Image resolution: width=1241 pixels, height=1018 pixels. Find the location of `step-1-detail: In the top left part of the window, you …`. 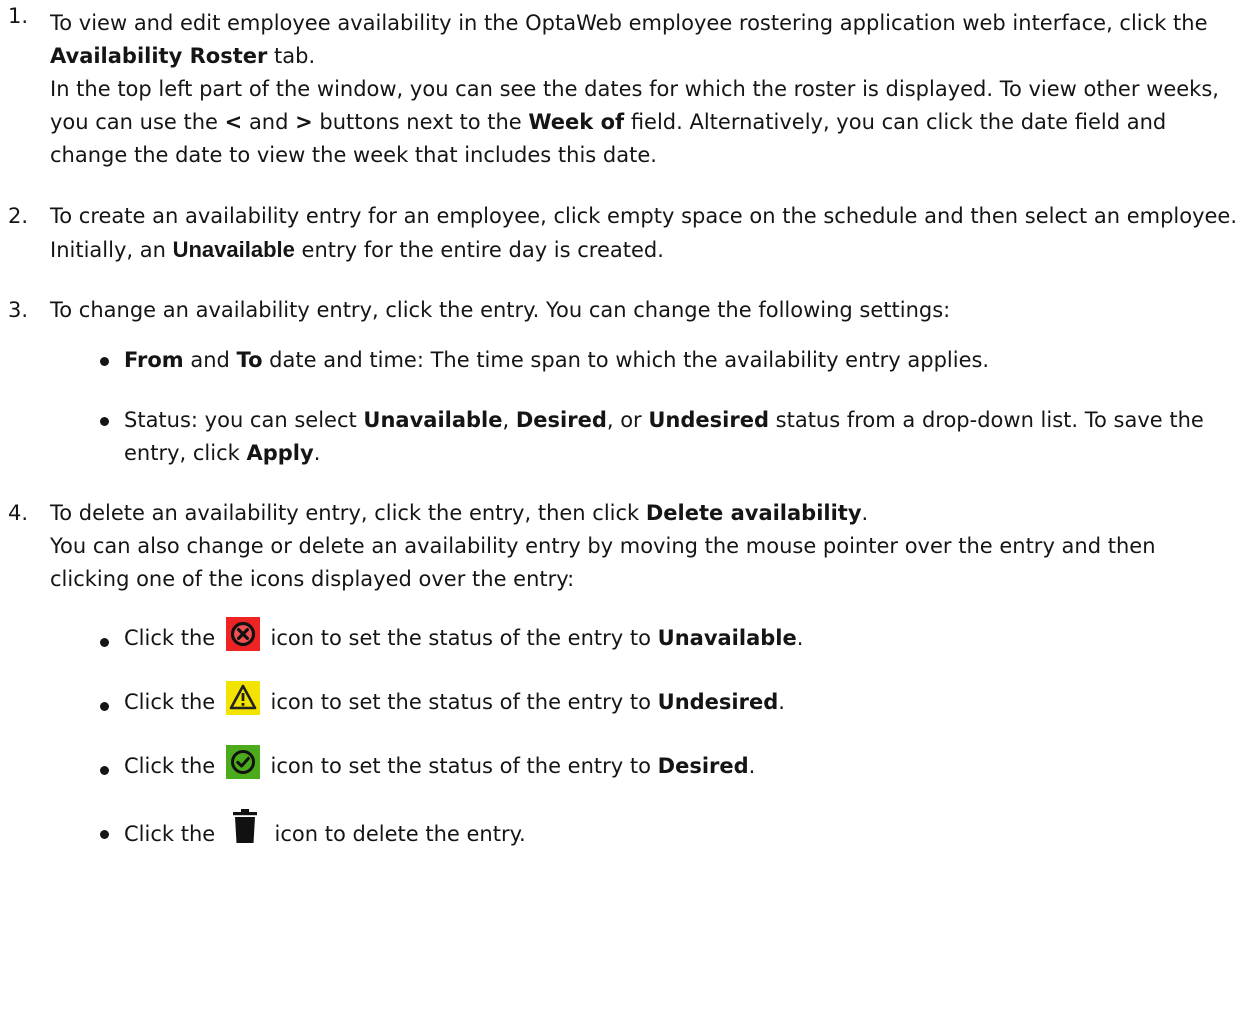

step-1-detail: In the top left part of the window, you … is located at coordinates (634, 122).